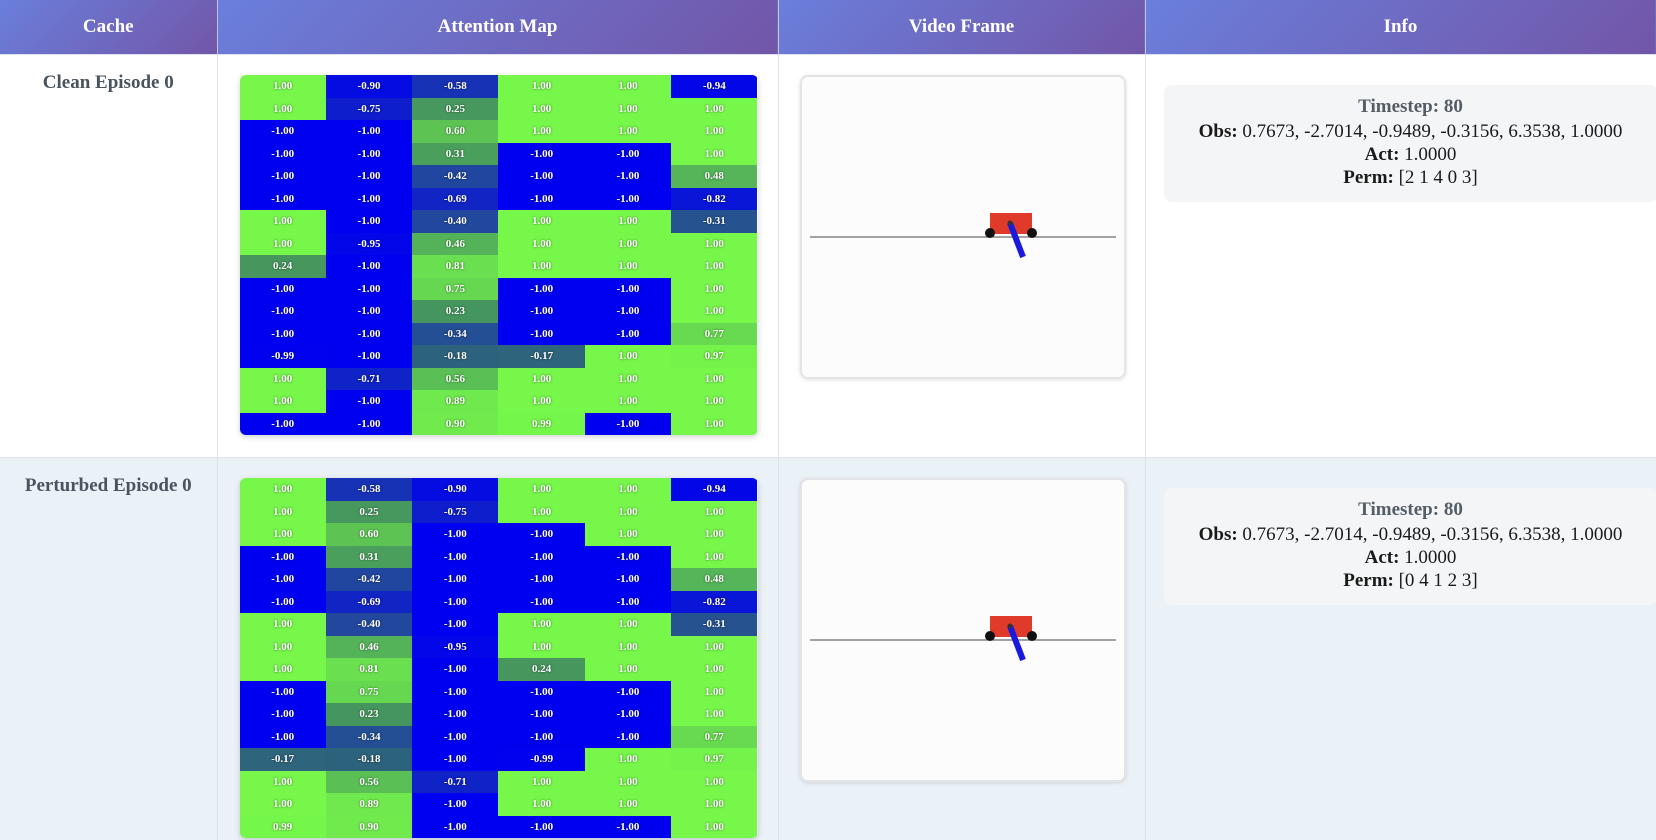 Image resolution: width=1656 pixels, height=840 pixels. Describe the element at coordinates (499, 737) in the screenshot. I see `heatmap-row: -1.00-0.34-1.00-1.00-1.000.77` at that location.